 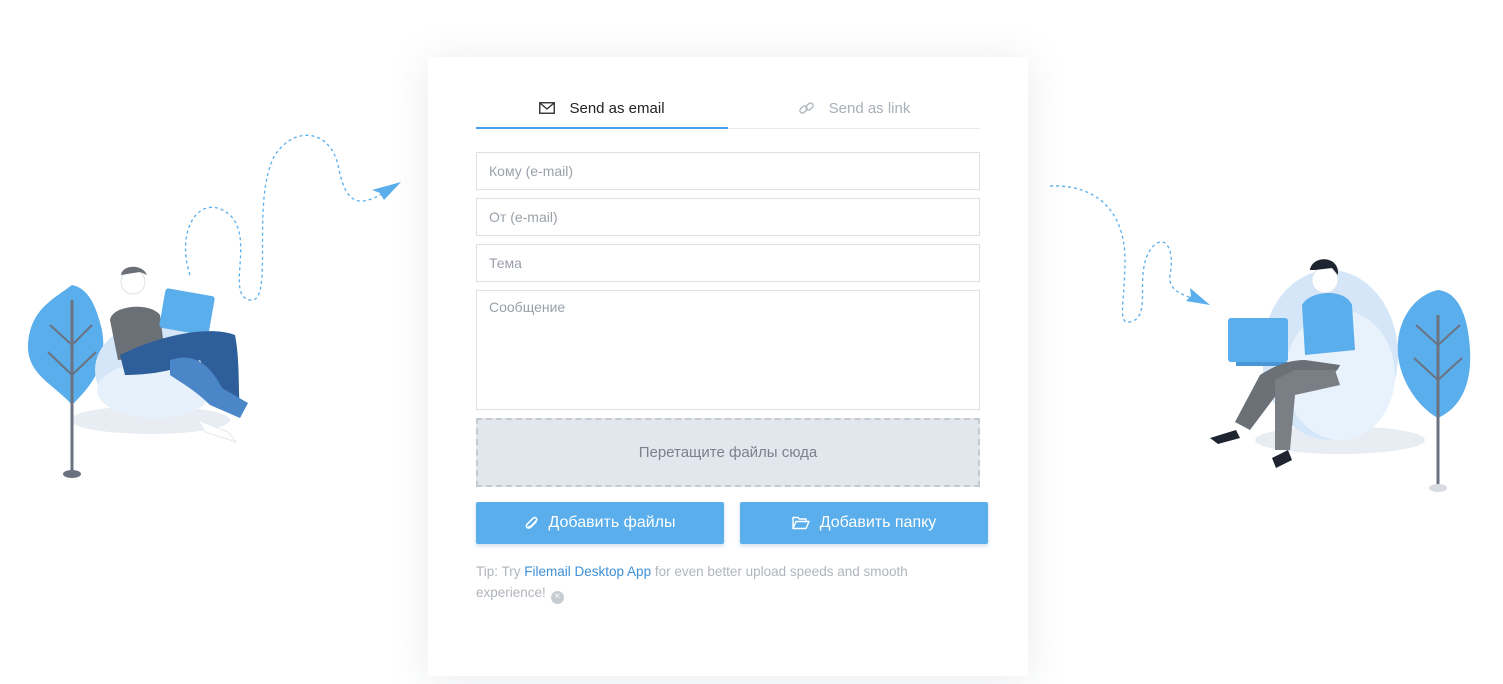 I want to click on from-email-field, so click(x=728, y=217).